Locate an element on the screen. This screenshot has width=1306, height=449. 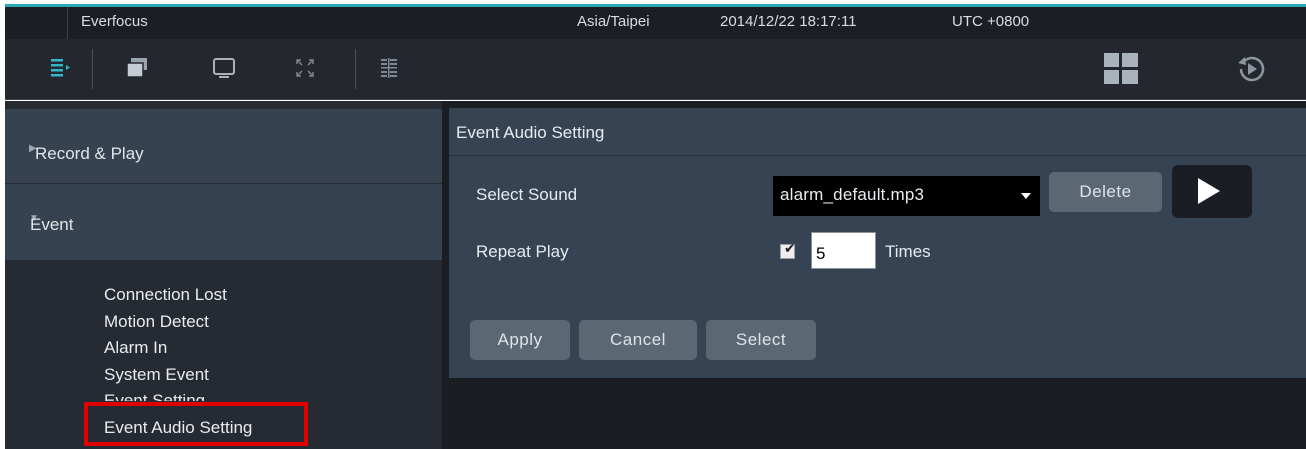
panel-title: Event Audio Setting is located at coordinates (530, 132).